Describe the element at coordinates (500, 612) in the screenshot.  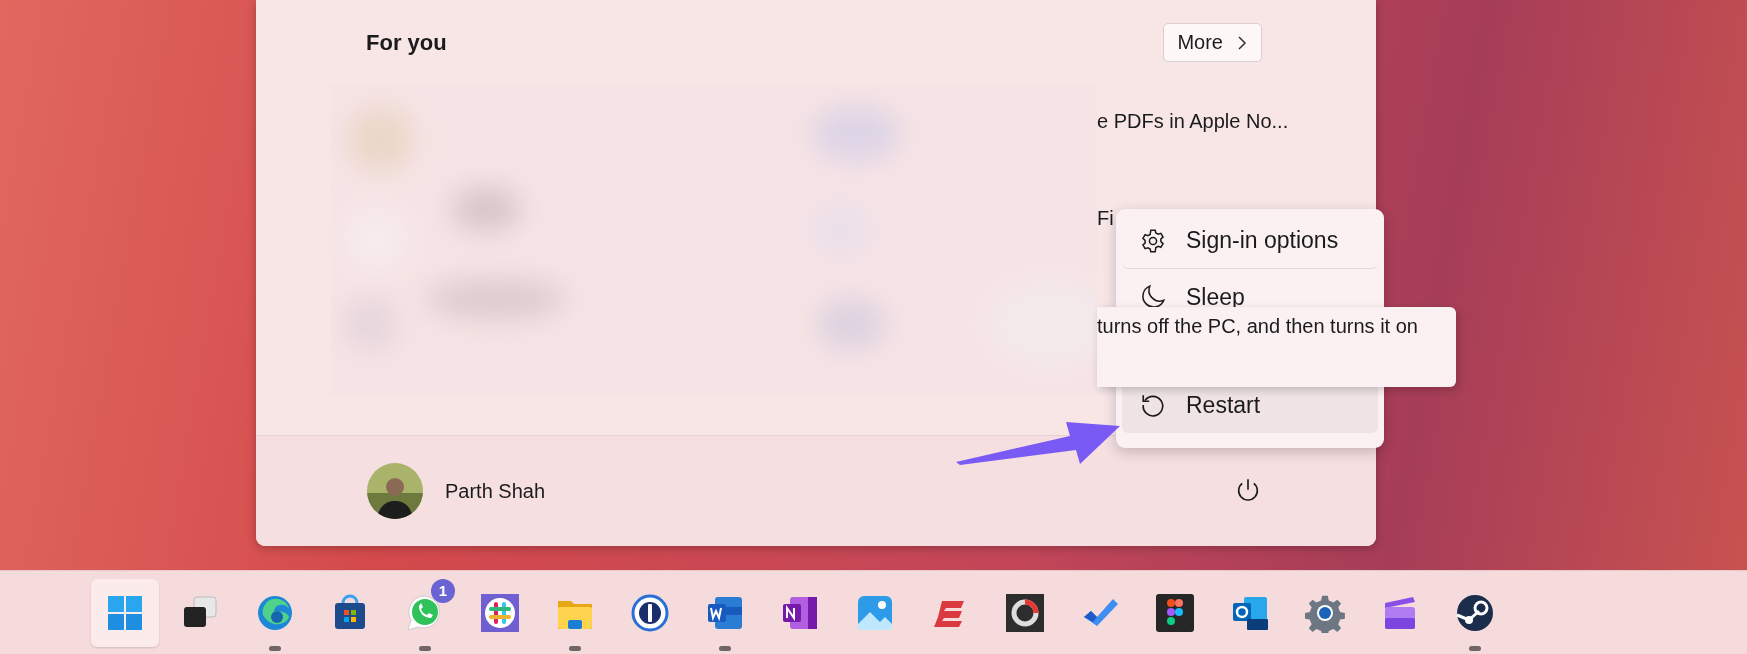
I see `hash-logo-icon` at that location.